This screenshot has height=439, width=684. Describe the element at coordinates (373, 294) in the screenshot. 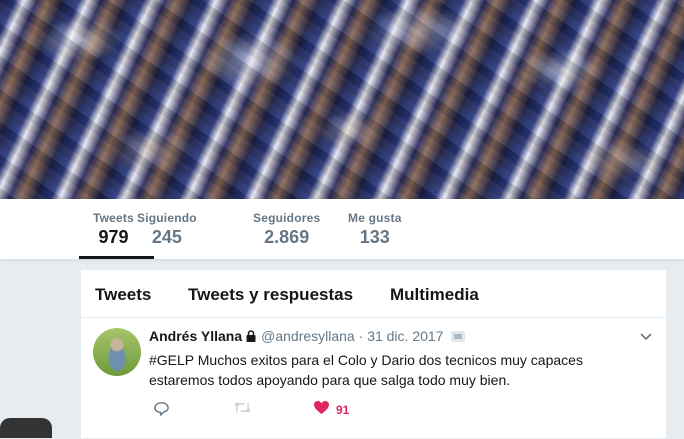

I see `timeline-tabs: Tweets Tweets y respuestas Multimedia` at that location.